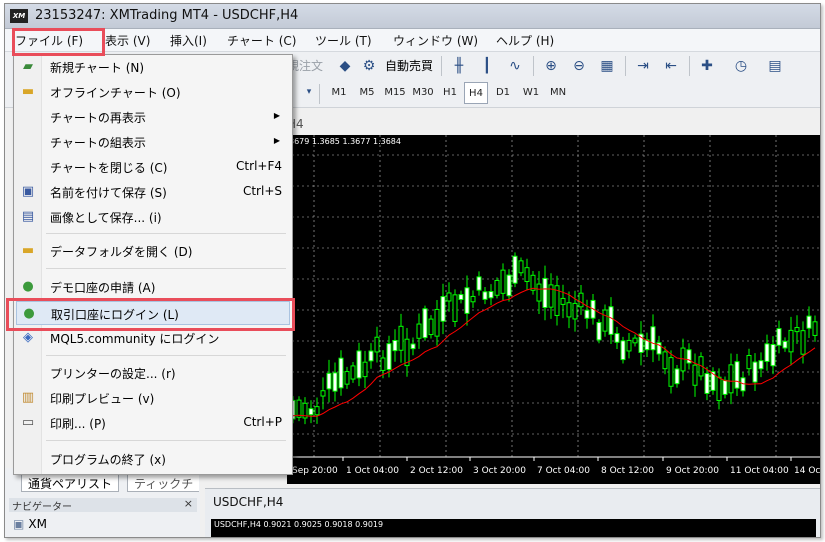 This screenshot has height=542, width=825. I want to click on tf-w1: W1, so click(531, 93).